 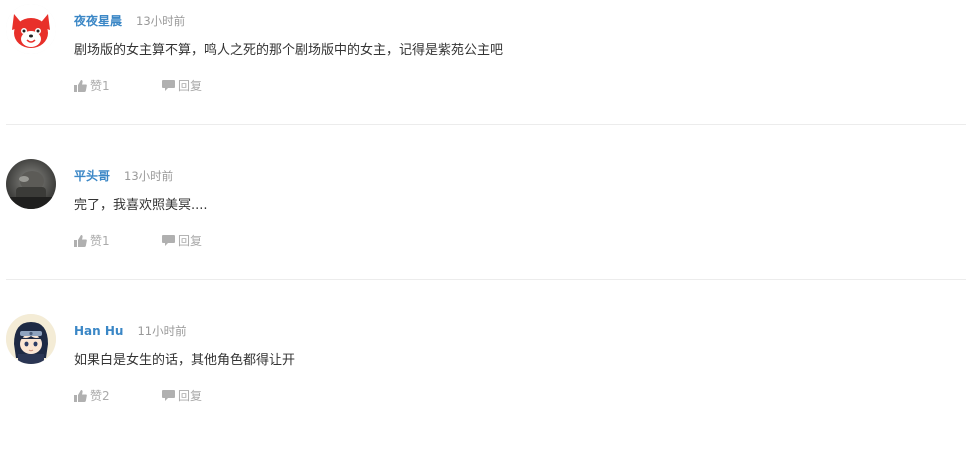 What do you see at coordinates (31, 184) in the screenshot?
I see `dark-photo-avatar-icon` at bounding box center [31, 184].